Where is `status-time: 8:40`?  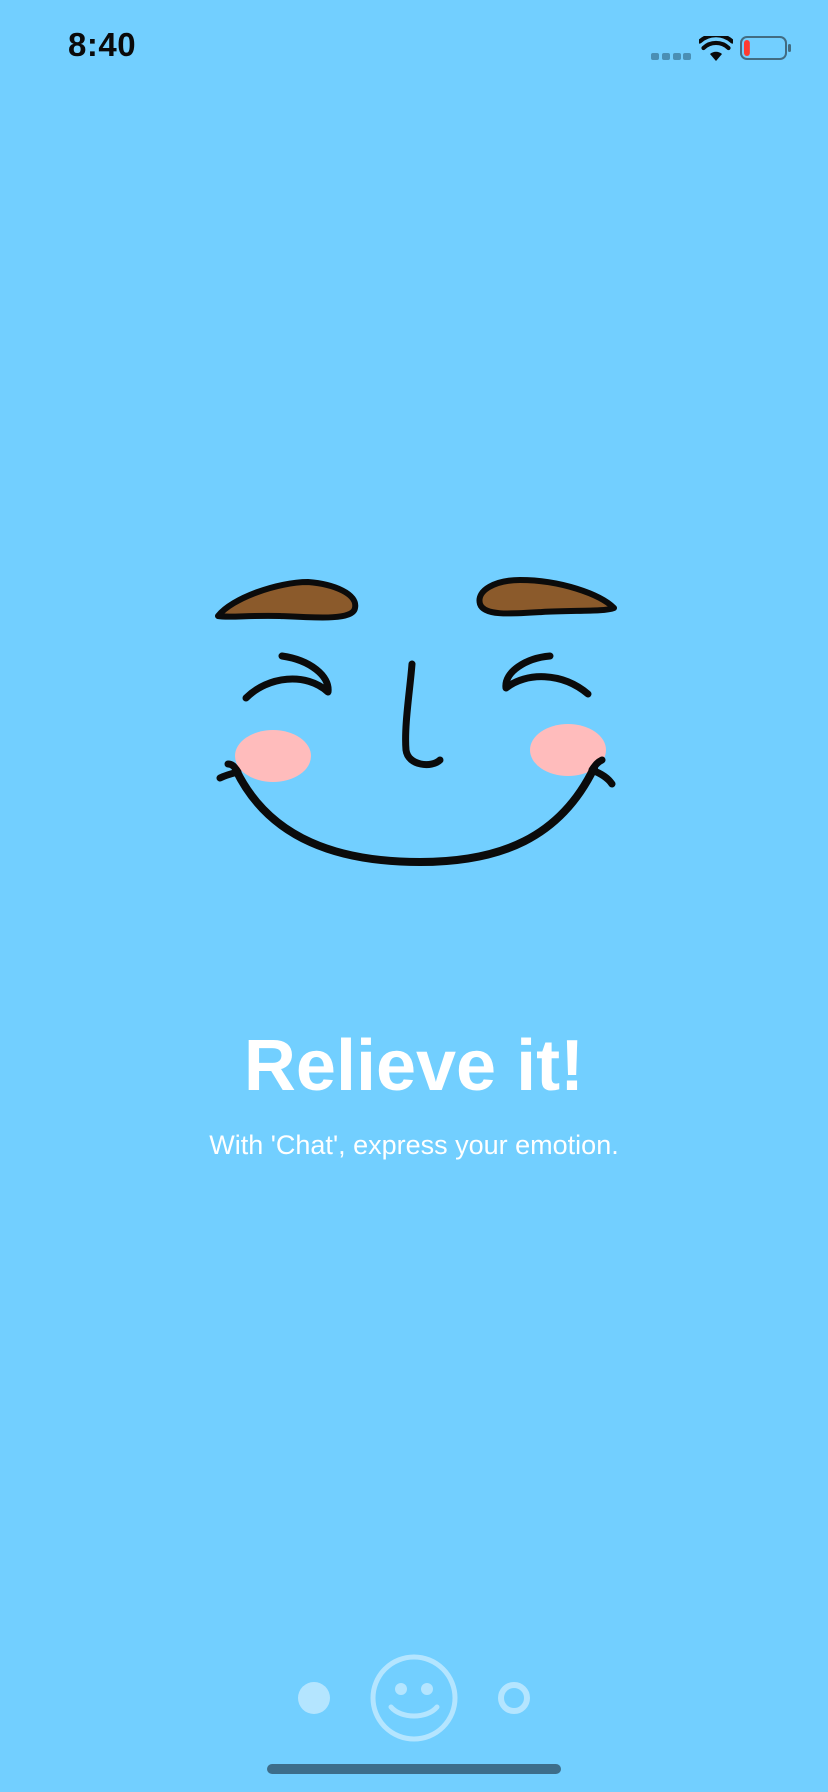
status-time: 8:40 is located at coordinates (102, 44).